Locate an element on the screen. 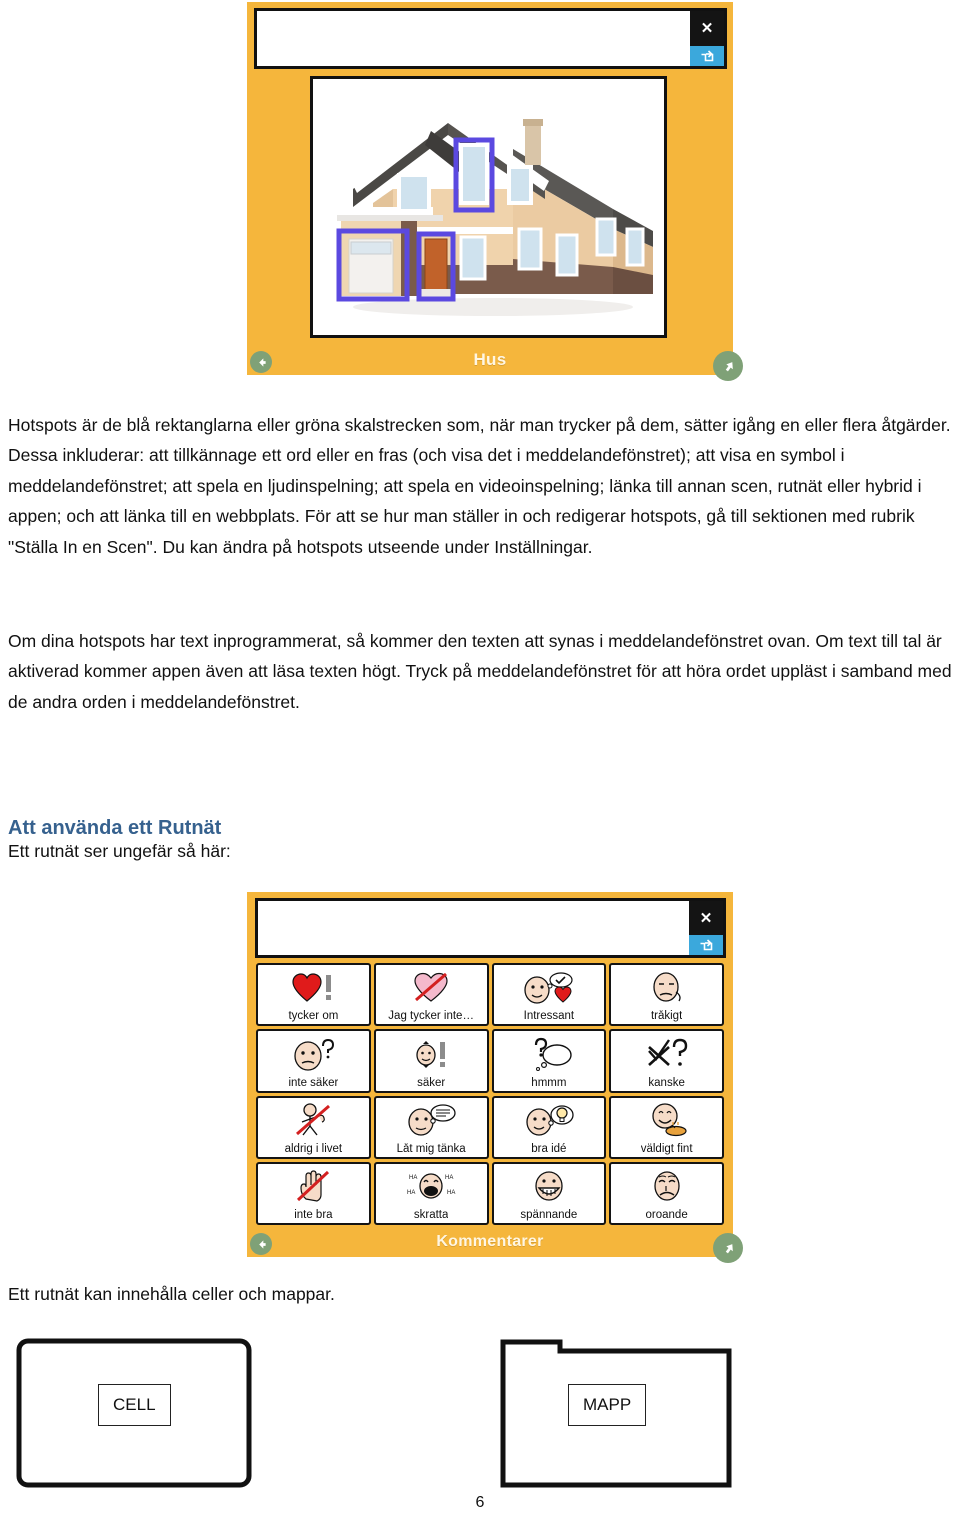 This screenshot has height=1536, width=960. grid-title: Kommentarer is located at coordinates (490, 1241).